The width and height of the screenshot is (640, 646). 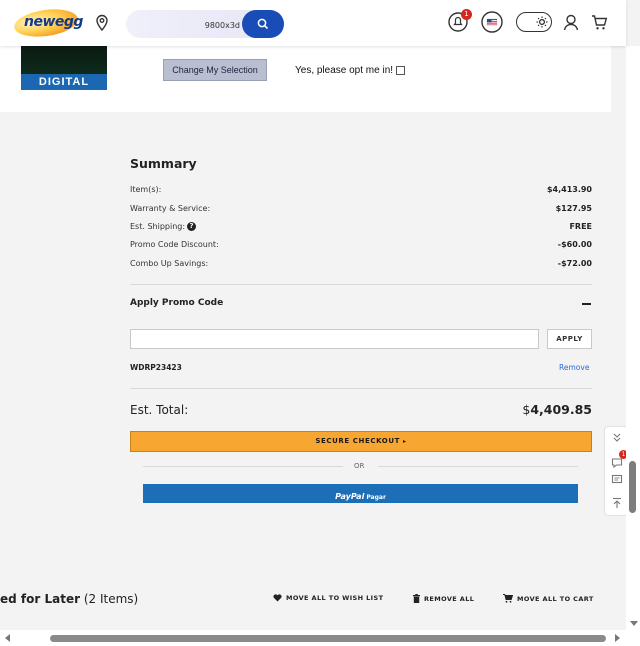 I want to click on summary-row-combo-savings: Combo Up Savings: -$72.00, so click(x=361, y=265).